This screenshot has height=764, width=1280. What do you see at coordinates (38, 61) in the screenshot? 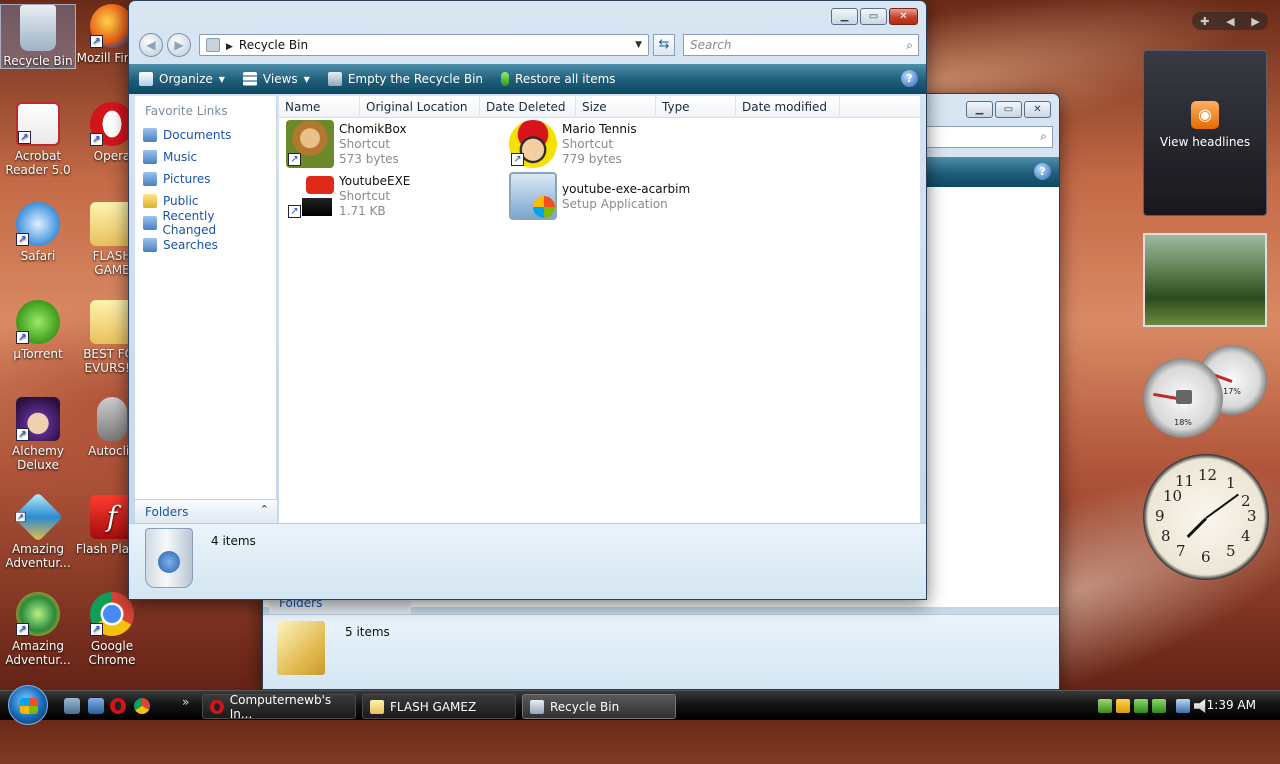
I see `desktop-icon-label: Recycle Bin` at bounding box center [38, 61].